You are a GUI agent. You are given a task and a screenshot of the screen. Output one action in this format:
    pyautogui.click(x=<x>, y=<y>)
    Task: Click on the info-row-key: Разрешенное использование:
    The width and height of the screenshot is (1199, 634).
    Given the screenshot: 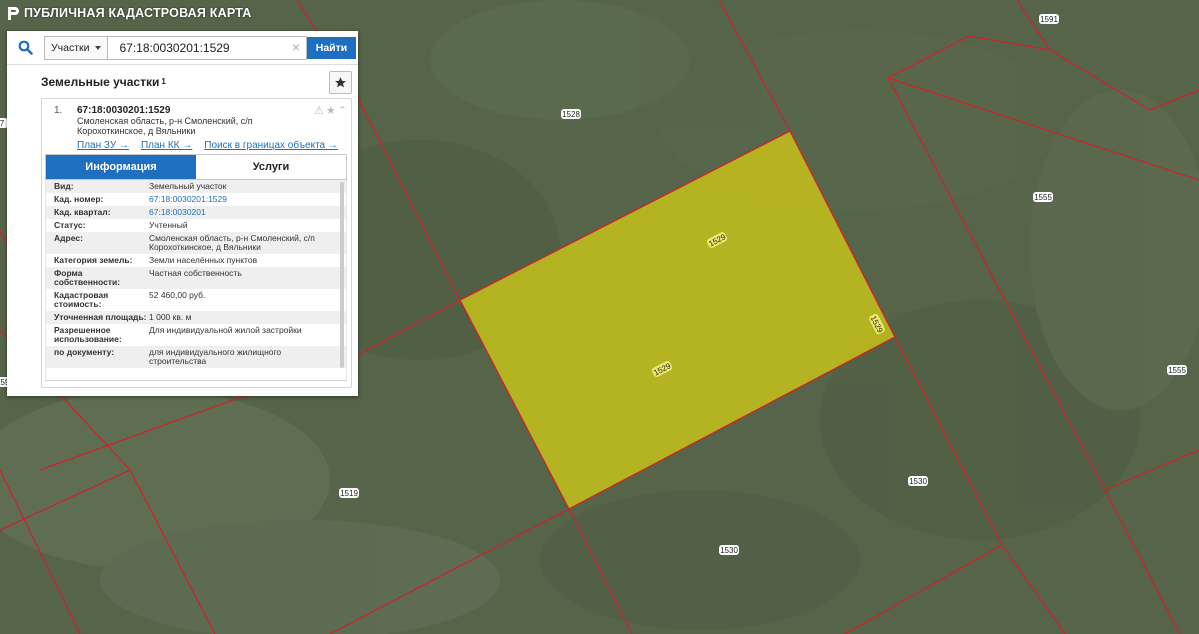 What is the action you would take?
    pyautogui.click(x=88, y=334)
    